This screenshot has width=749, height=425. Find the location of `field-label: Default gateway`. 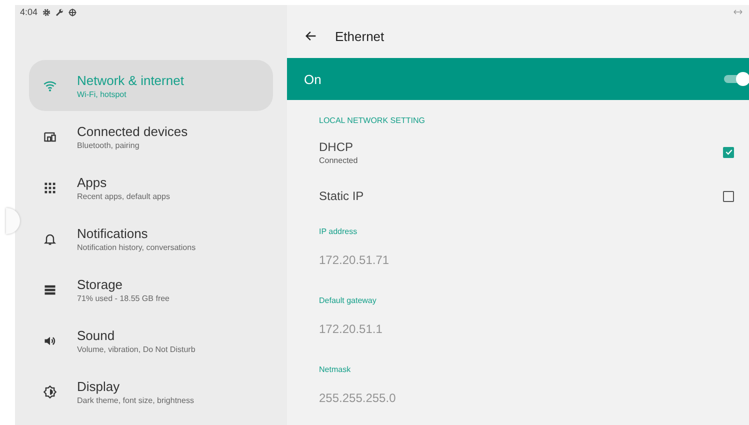

field-label: Default gateway is located at coordinates (348, 300).